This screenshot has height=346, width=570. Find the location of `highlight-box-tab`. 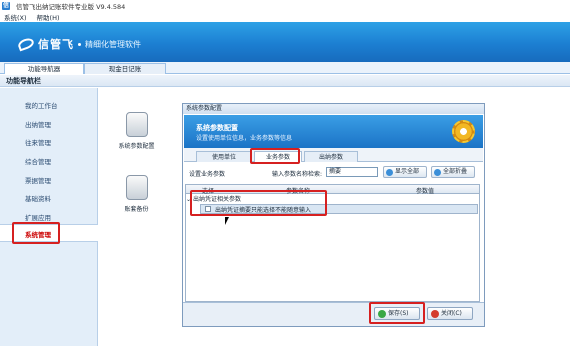

highlight-box-tab is located at coordinates (275, 156).